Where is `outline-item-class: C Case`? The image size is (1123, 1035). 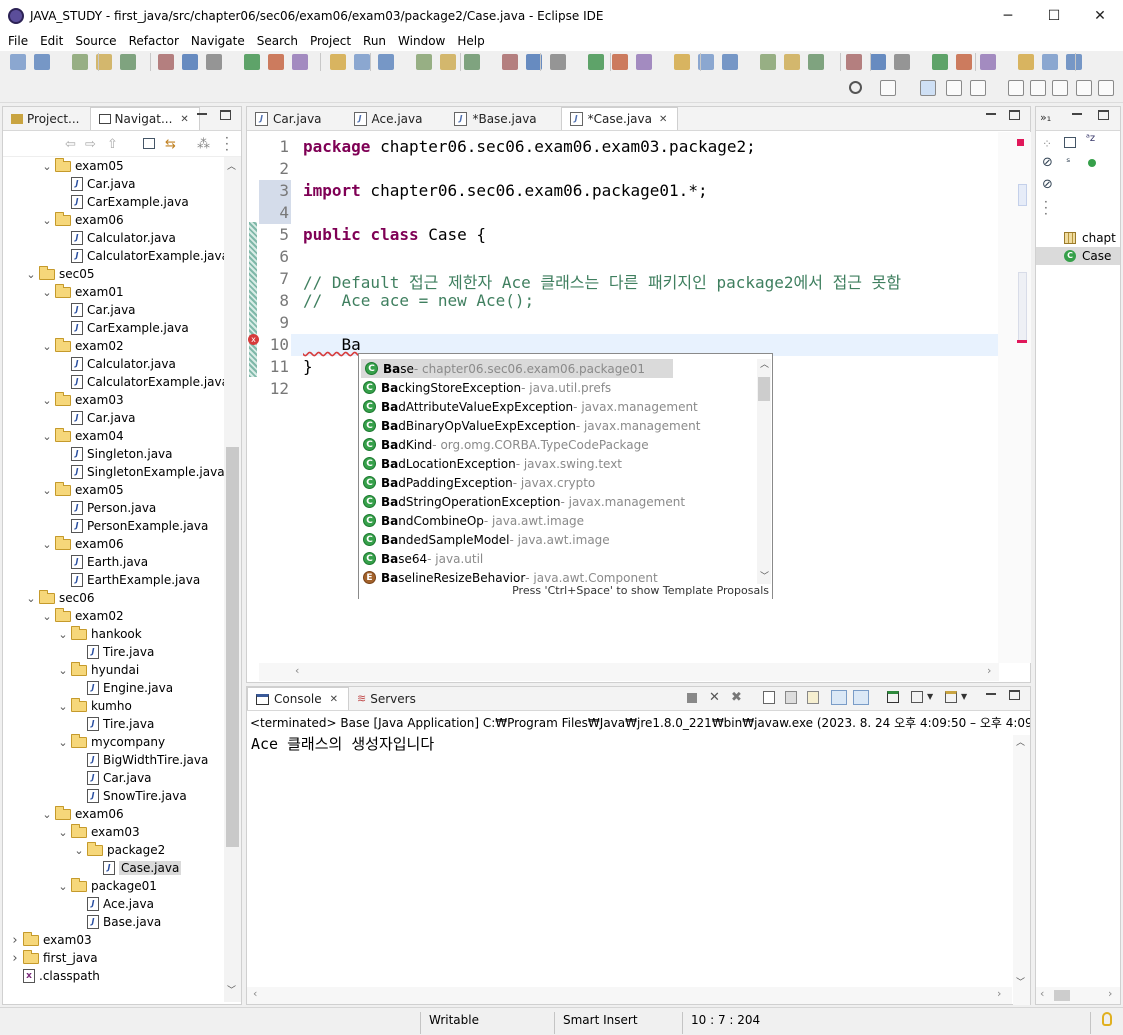
outline-item-class: C Case is located at coordinates (1078, 256).